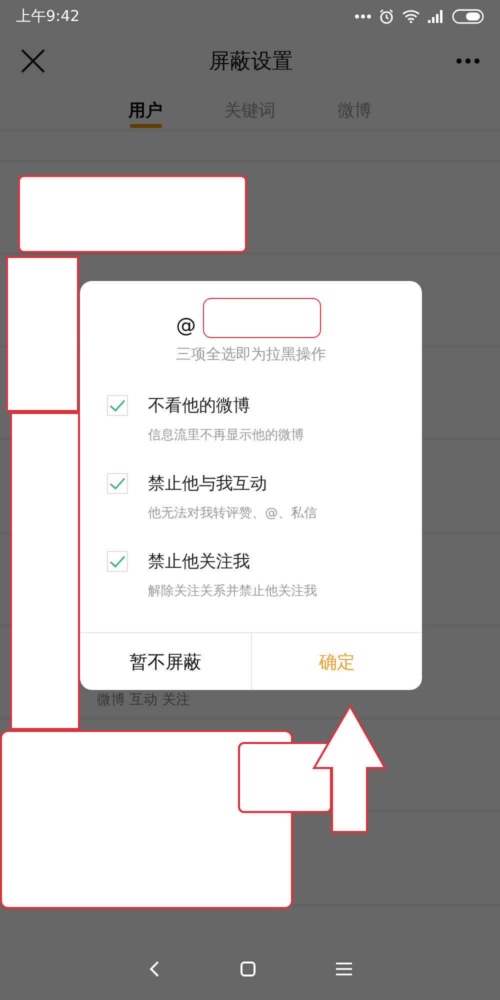 The image size is (500, 1000). What do you see at coordinates (363, 16) in the screenshot?
I see `more-dots-icon` at bounding box center [363, 16].